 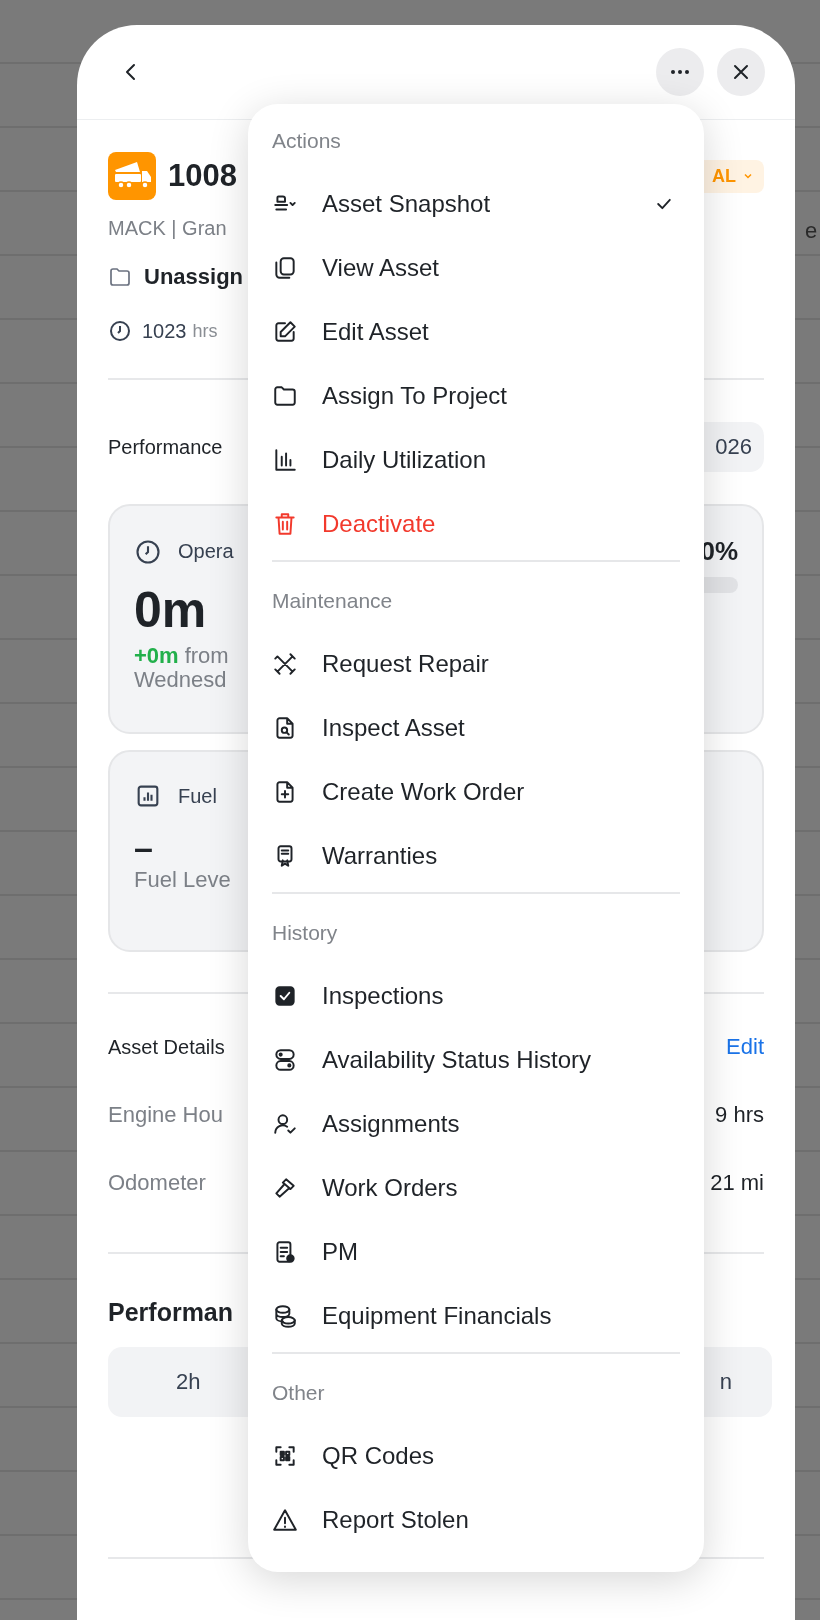 What do you see at coordinates (476, 1456) in the screenshot?
I see `menu-item: QR Codes` at bounding box center [476, 1456].